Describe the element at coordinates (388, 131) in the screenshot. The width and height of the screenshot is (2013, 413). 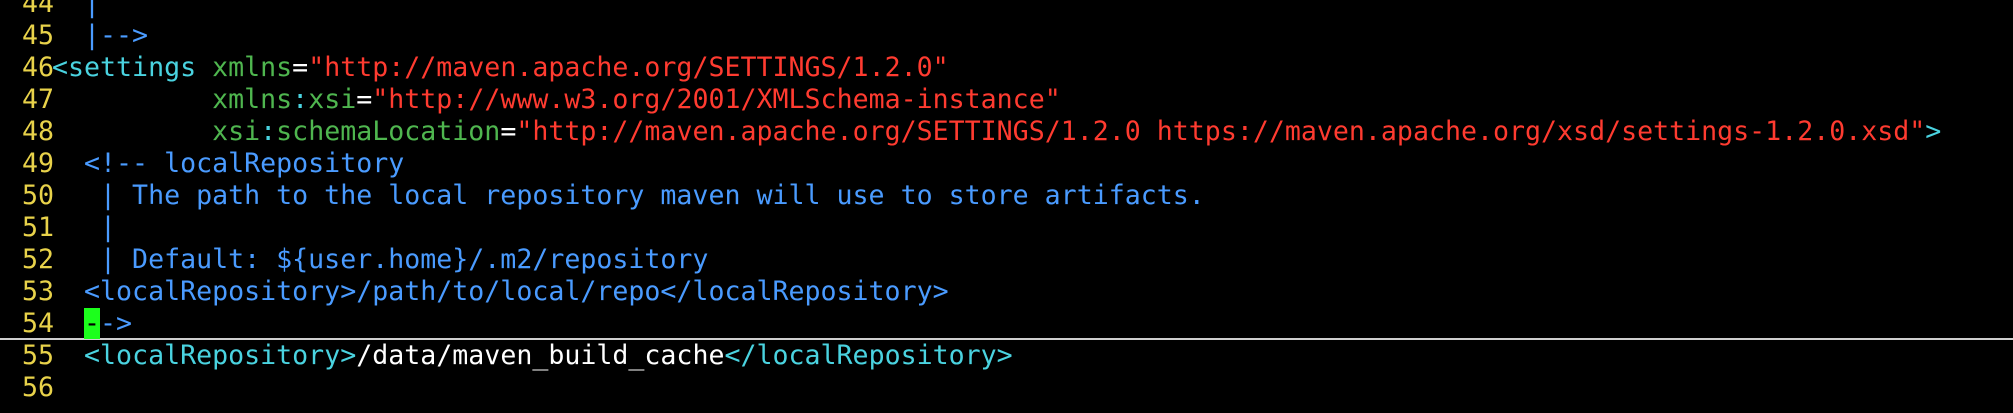
I see `code-token: schemaLocation` at that location.